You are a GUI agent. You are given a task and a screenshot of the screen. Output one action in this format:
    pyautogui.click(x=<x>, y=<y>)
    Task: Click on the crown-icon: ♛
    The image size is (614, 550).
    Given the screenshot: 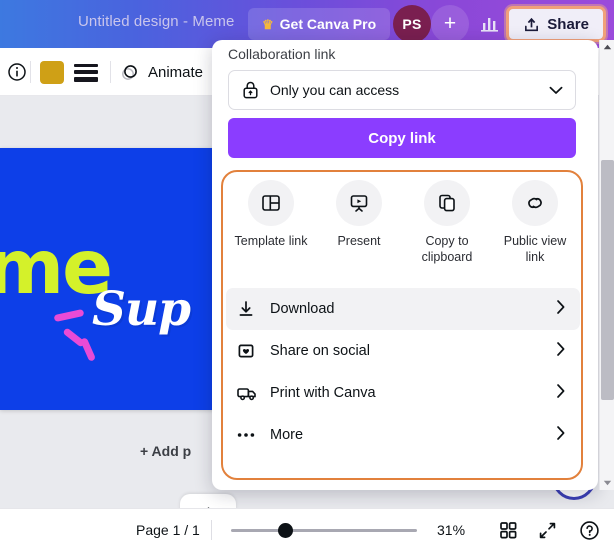 What is the action you would take?
    pyautogui.click(x=268, y=24)
    